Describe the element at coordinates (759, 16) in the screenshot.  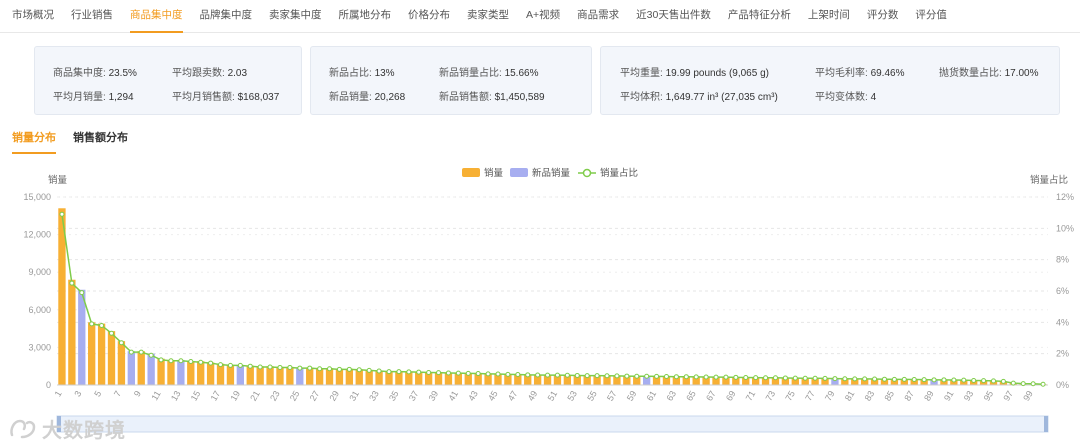
I see `tab-nav-11: 产品特征分析` at that location.